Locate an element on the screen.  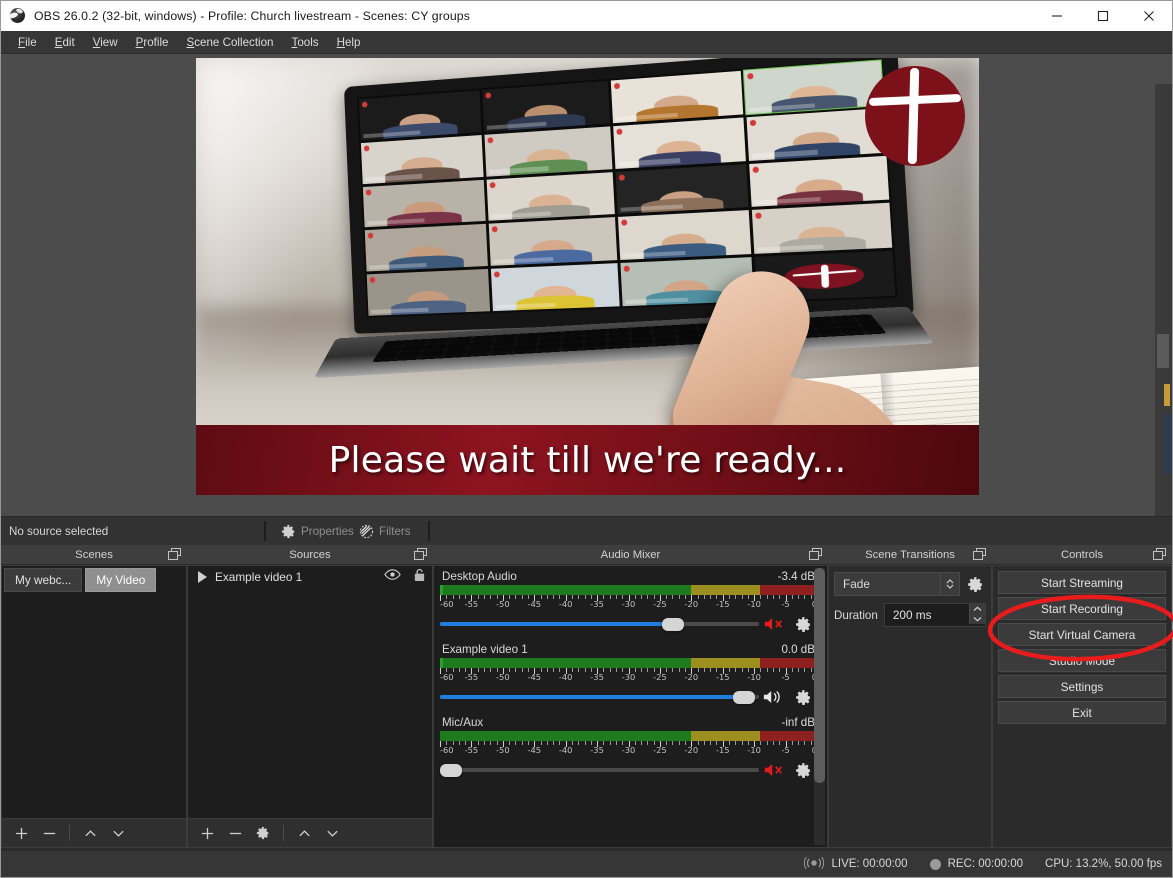
scroll-accent-mark is located at coordinates (1167, 395).